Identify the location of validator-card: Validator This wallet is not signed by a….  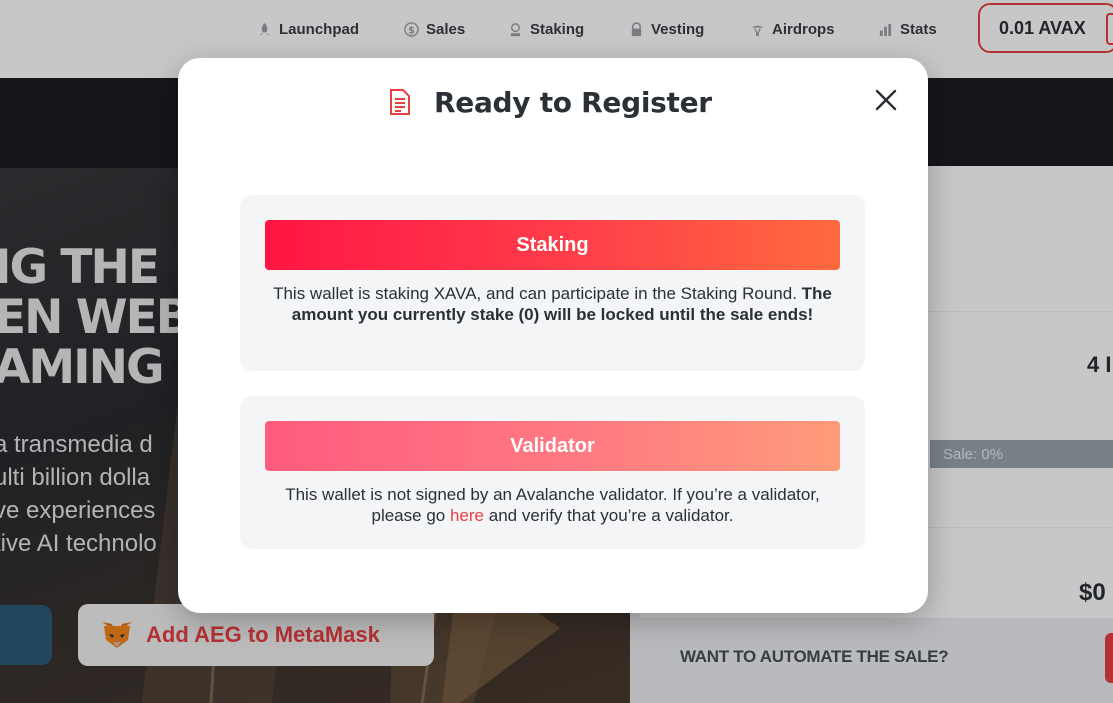
(552, 472).